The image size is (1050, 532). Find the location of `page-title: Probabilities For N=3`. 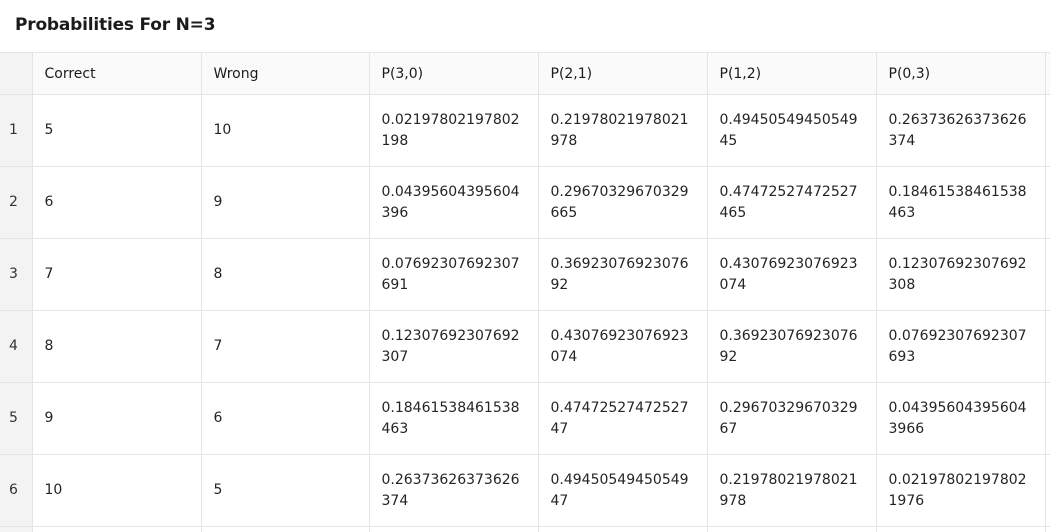

page-title: Probabilities For N=3 is located at coordinates (115, 25).